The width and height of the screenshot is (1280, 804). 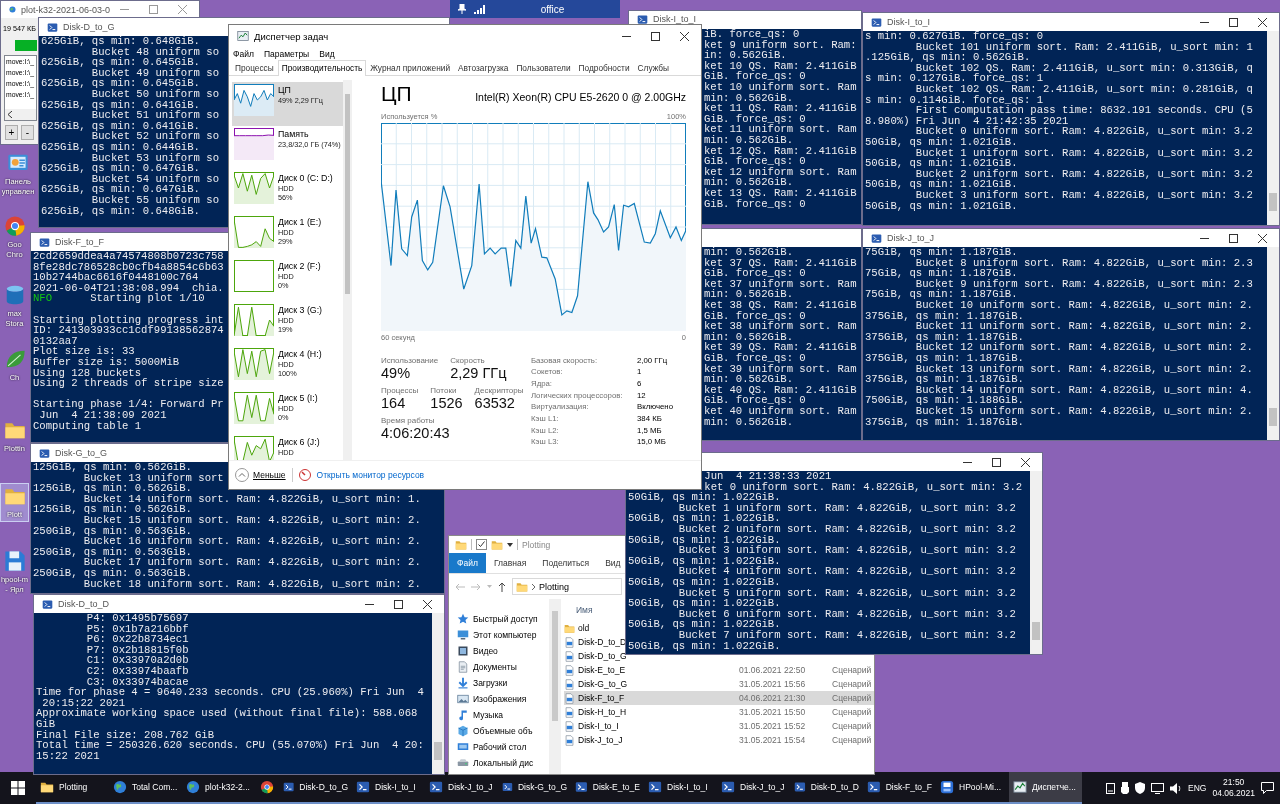 I want to click on taskbar-item: Disk-D_to_D, so click(x=826, y=788).